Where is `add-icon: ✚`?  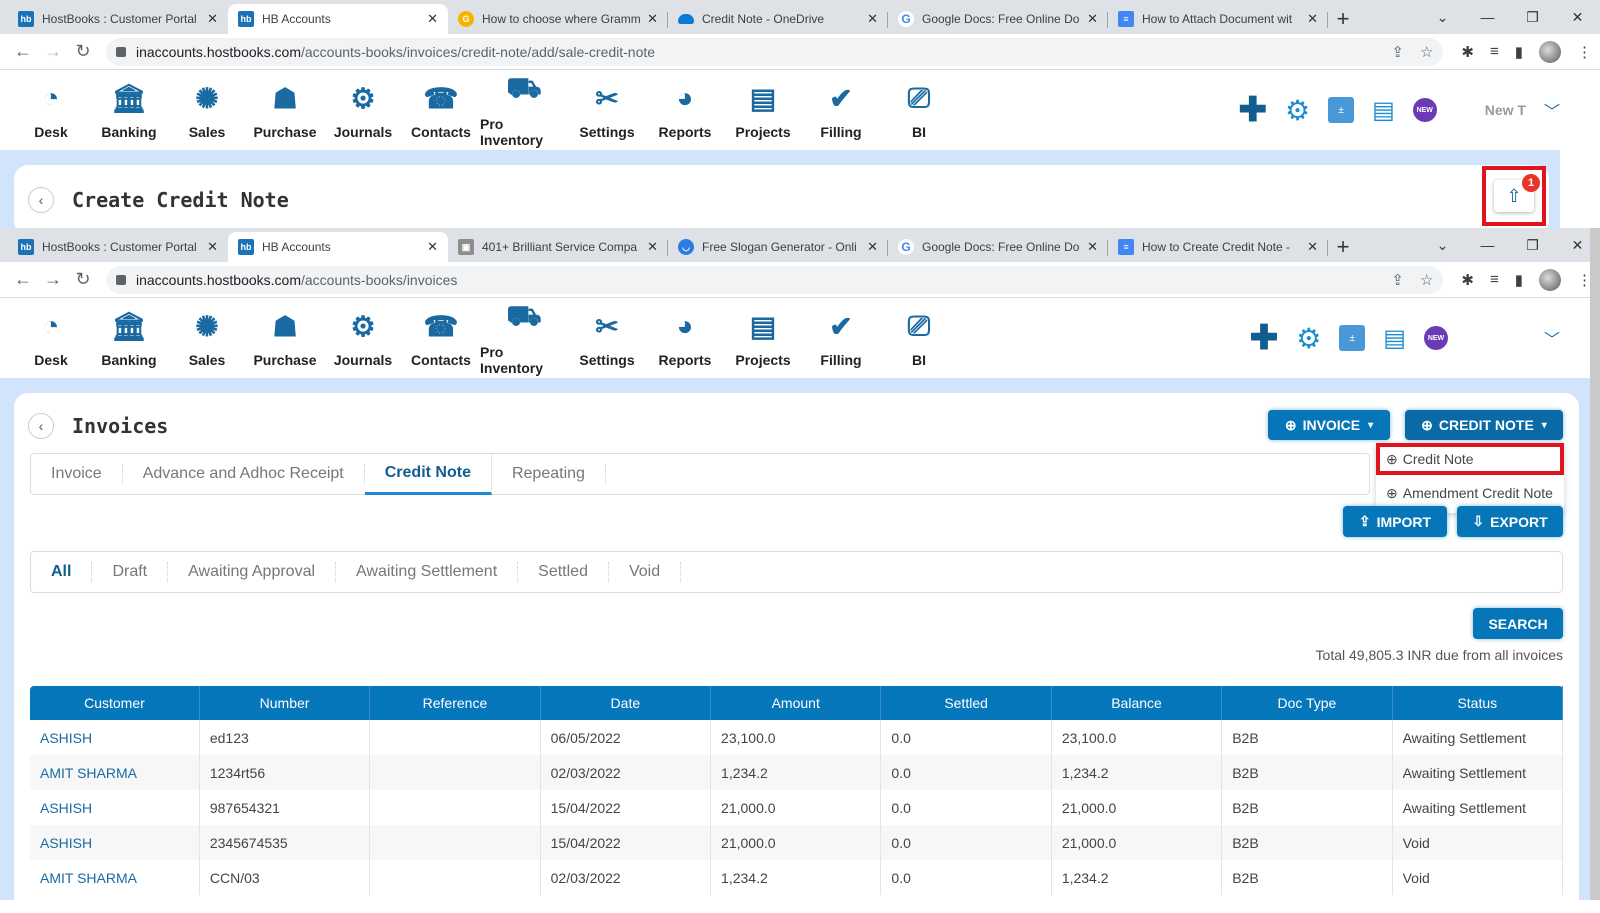
add-icon: ✚ is located at coordinates (1264, 338).